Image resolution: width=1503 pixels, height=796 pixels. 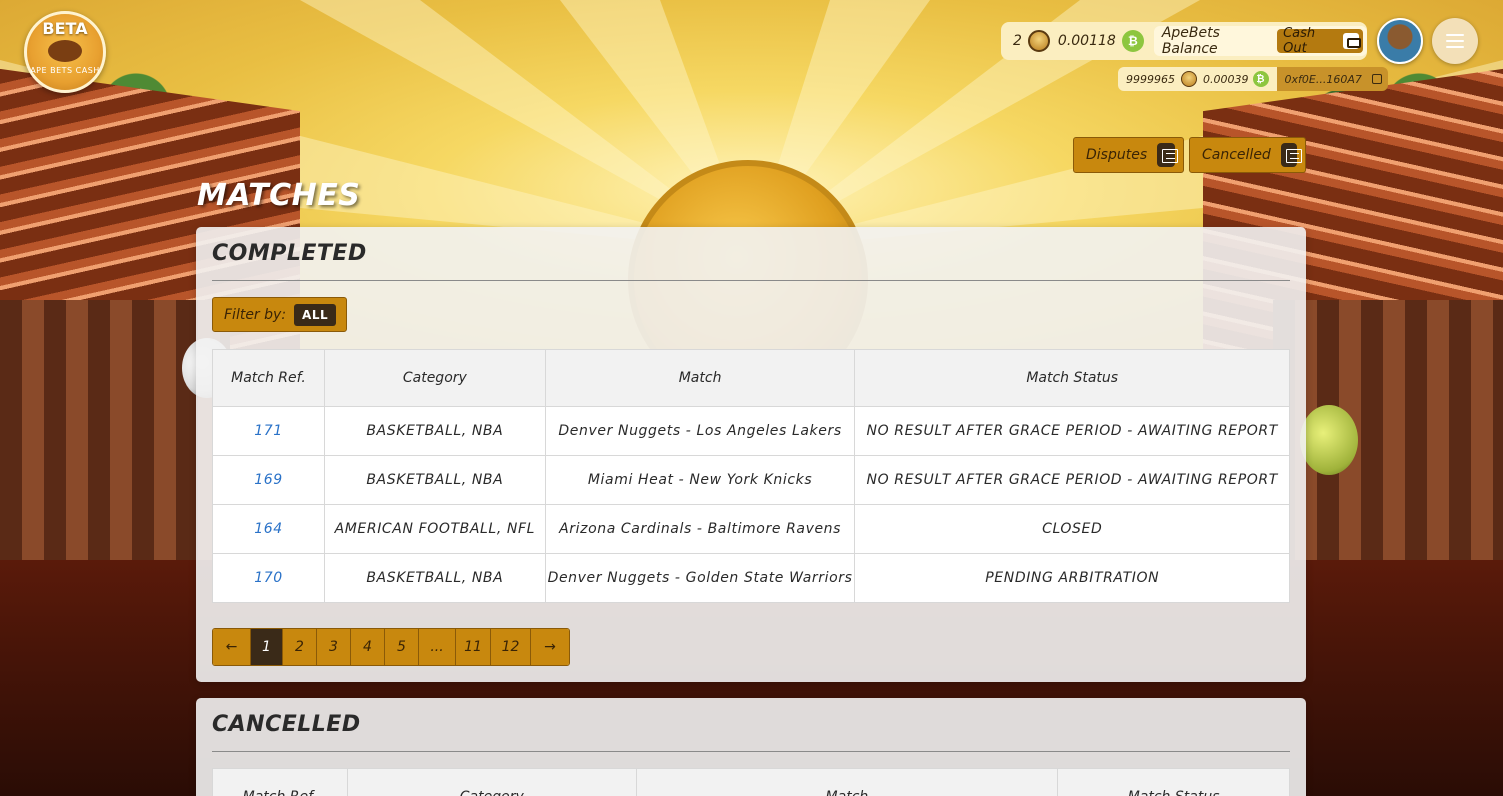 I want to click on match-cell: Arizona Cardinals - Baltimore Ravens, so click(x=700, y=529).